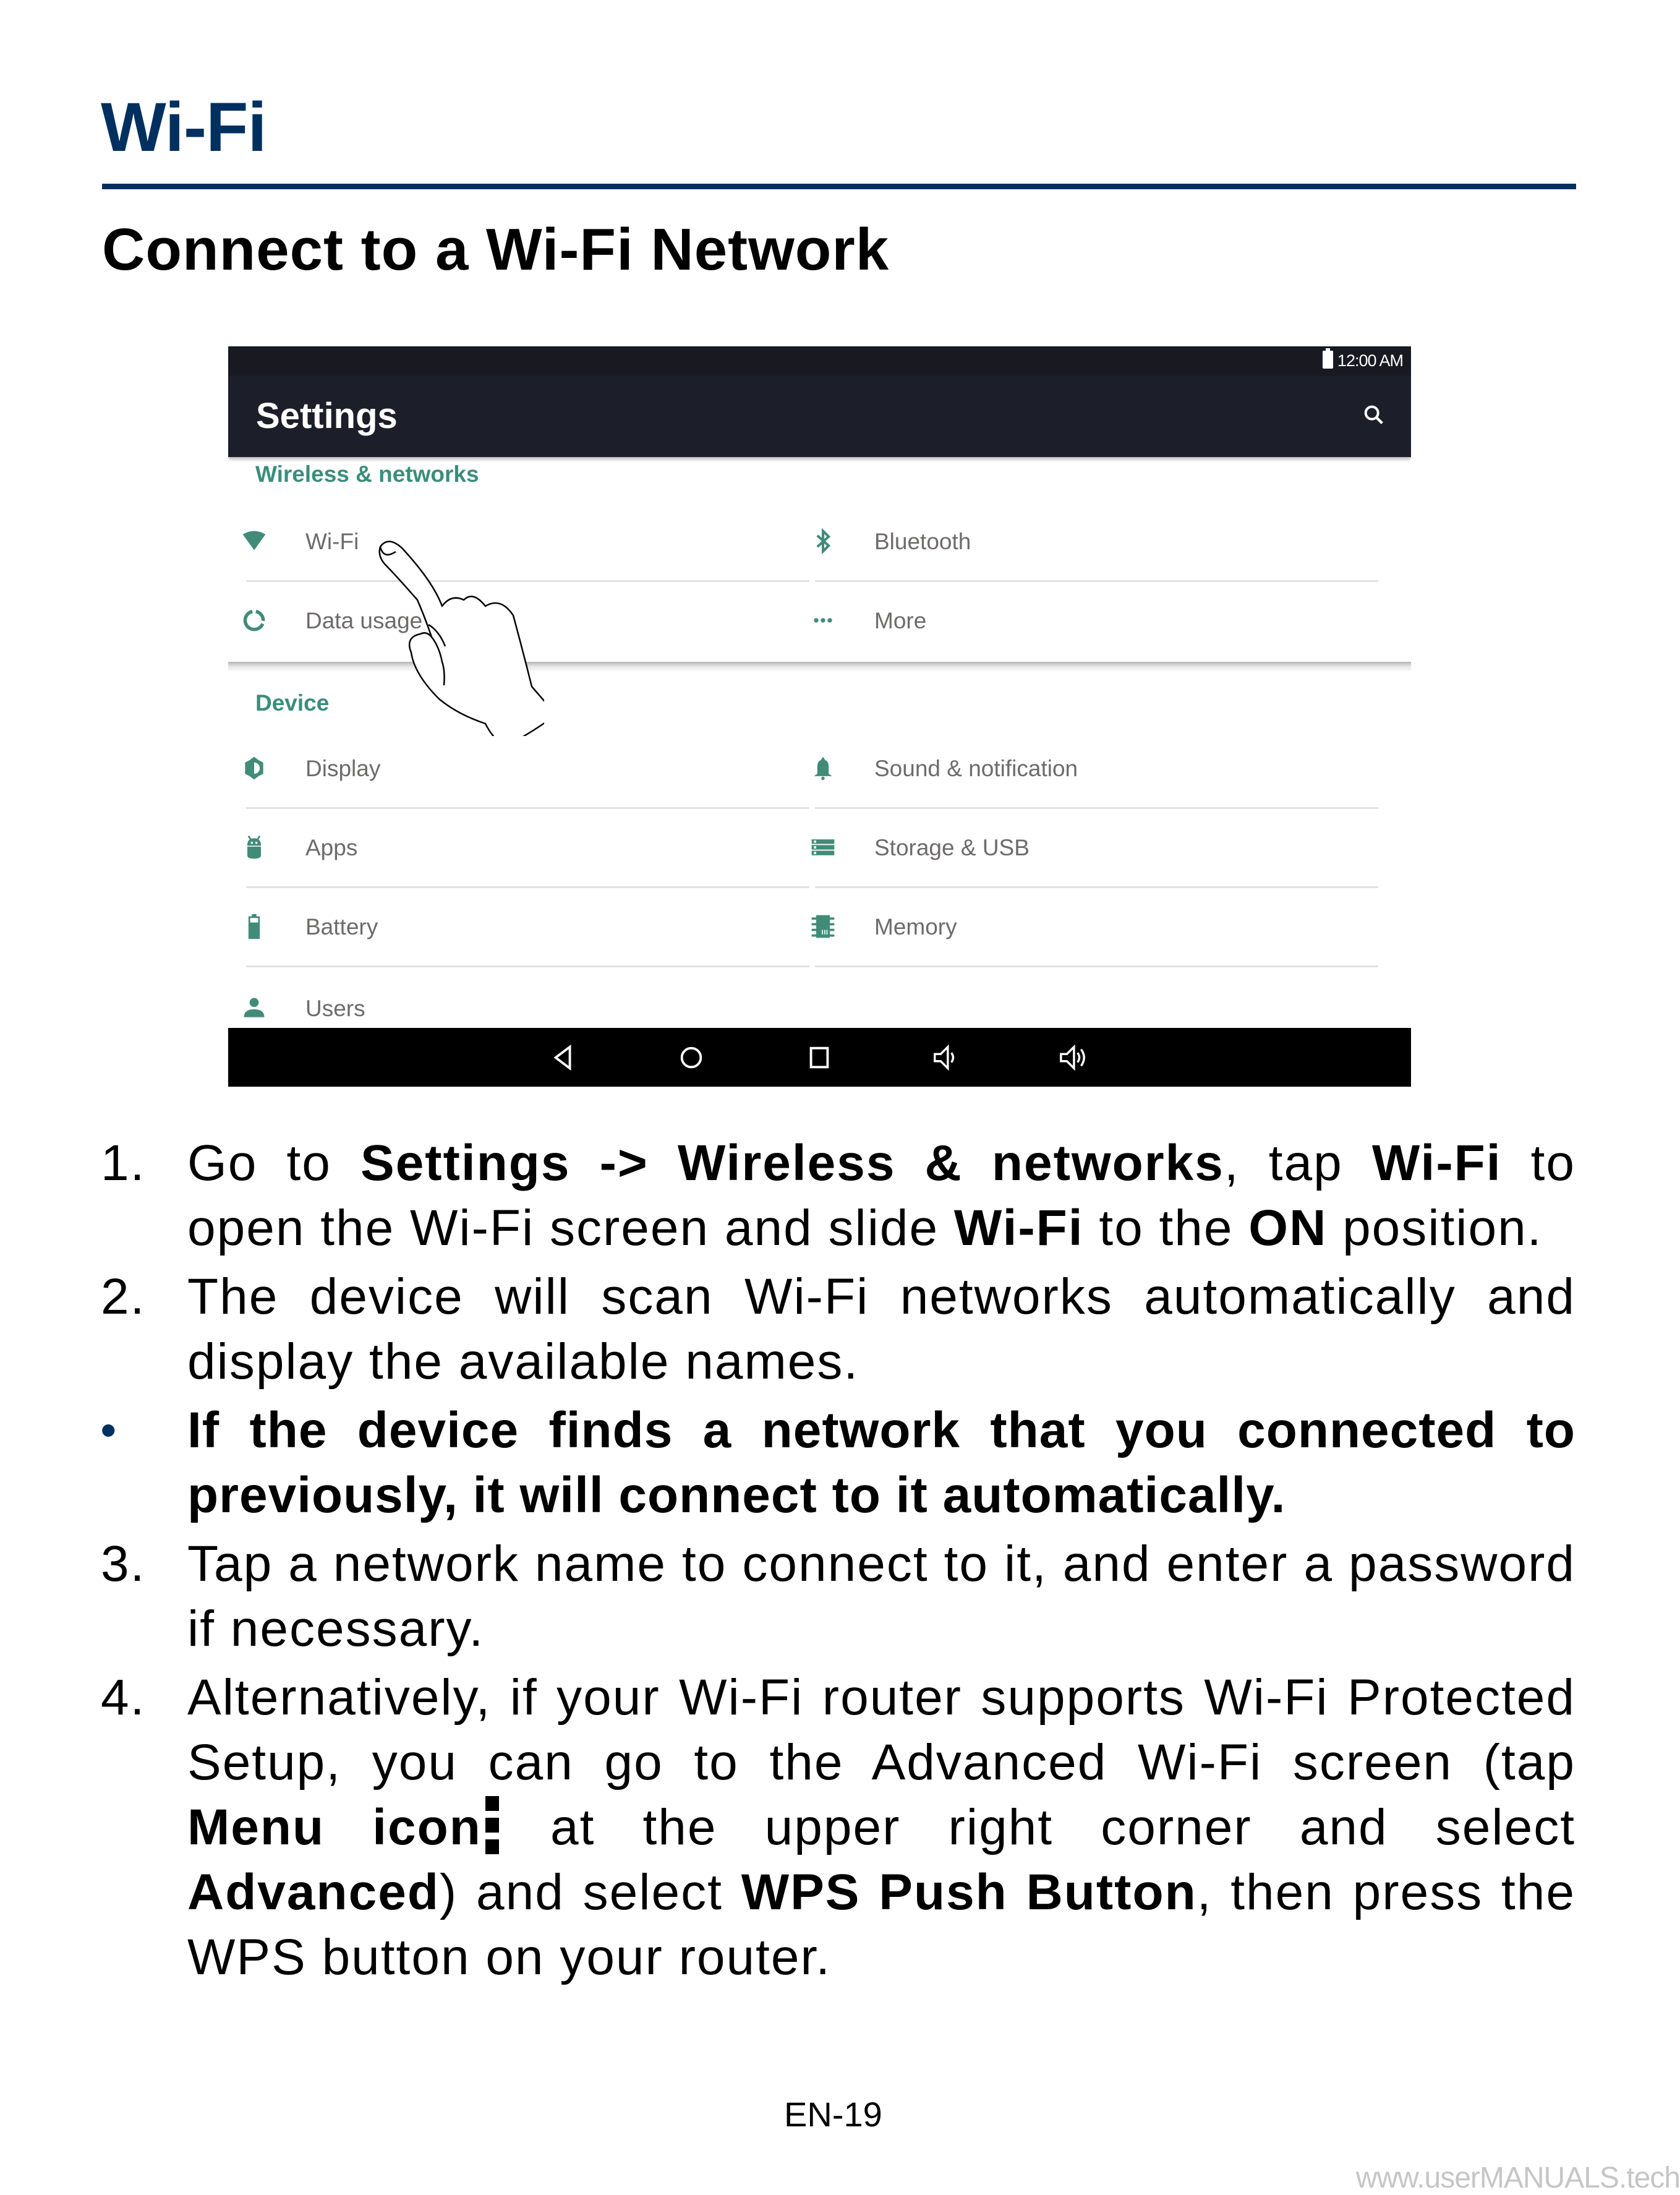  I want to click on storage-icon, so click(823, 847).